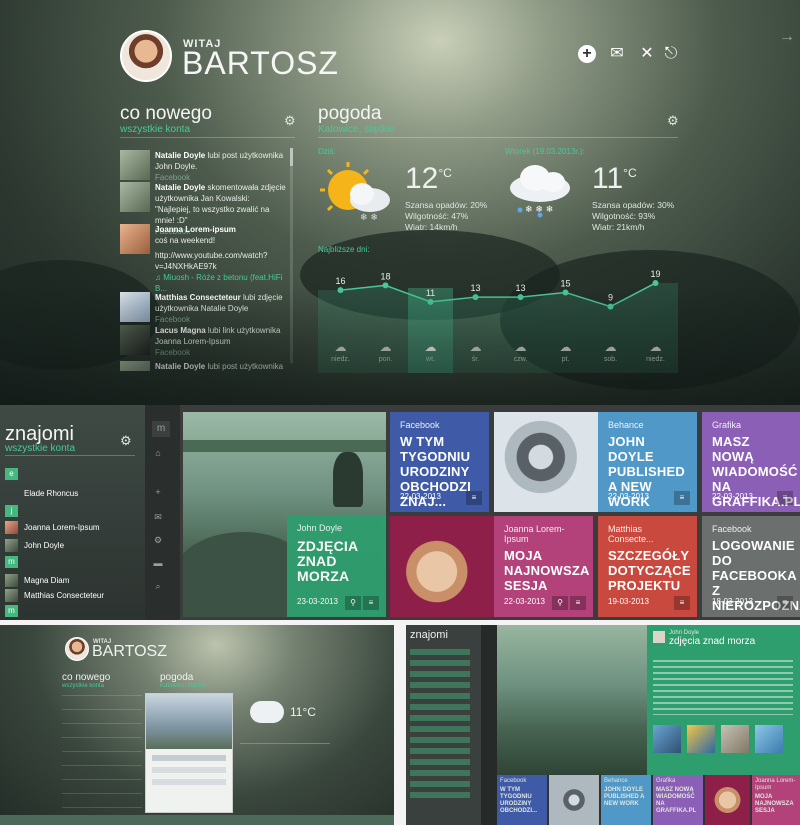 The width and height of the screenshot is (800, 825). What do you see at coordinates (146, 56) in the screenshot?
I see `user-avatar` at bounding box center [146, 56].